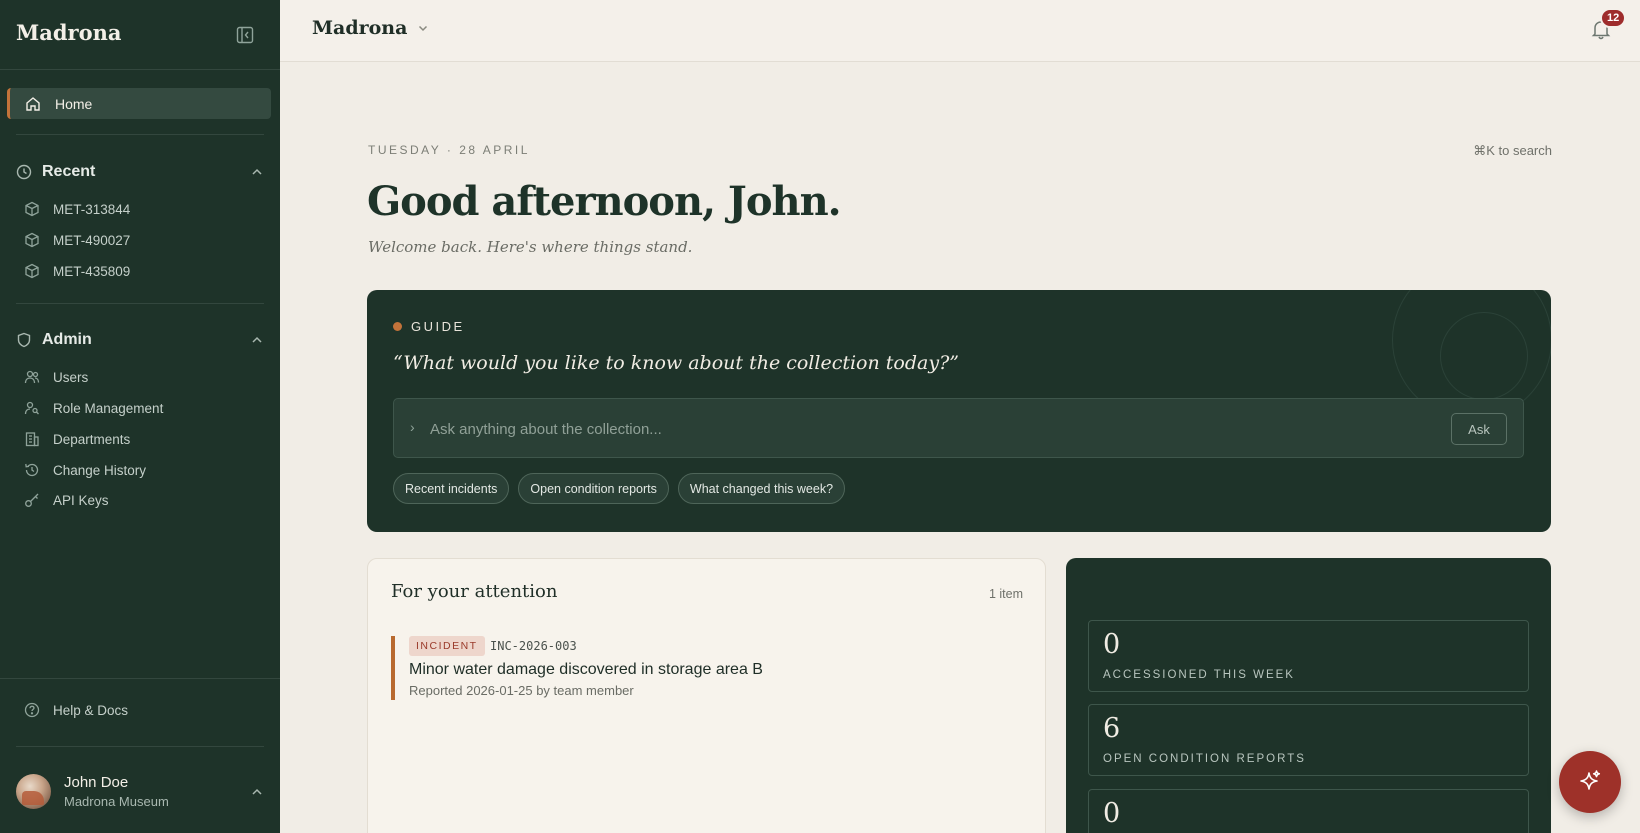  Describe the element at coordinates (139, 103) in the screenshot. I see `sidebar-item-home: Home` at that location.